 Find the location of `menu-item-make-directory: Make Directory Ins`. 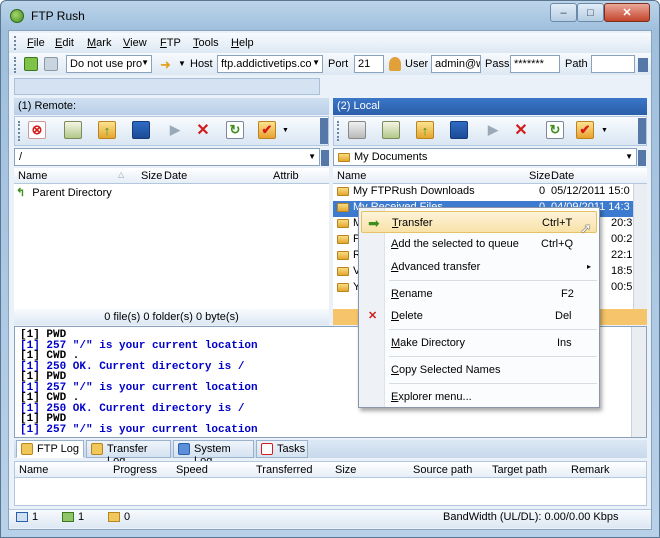

menu-item-make-directory: Make Directory Ins is located at coordinates (479, 343).